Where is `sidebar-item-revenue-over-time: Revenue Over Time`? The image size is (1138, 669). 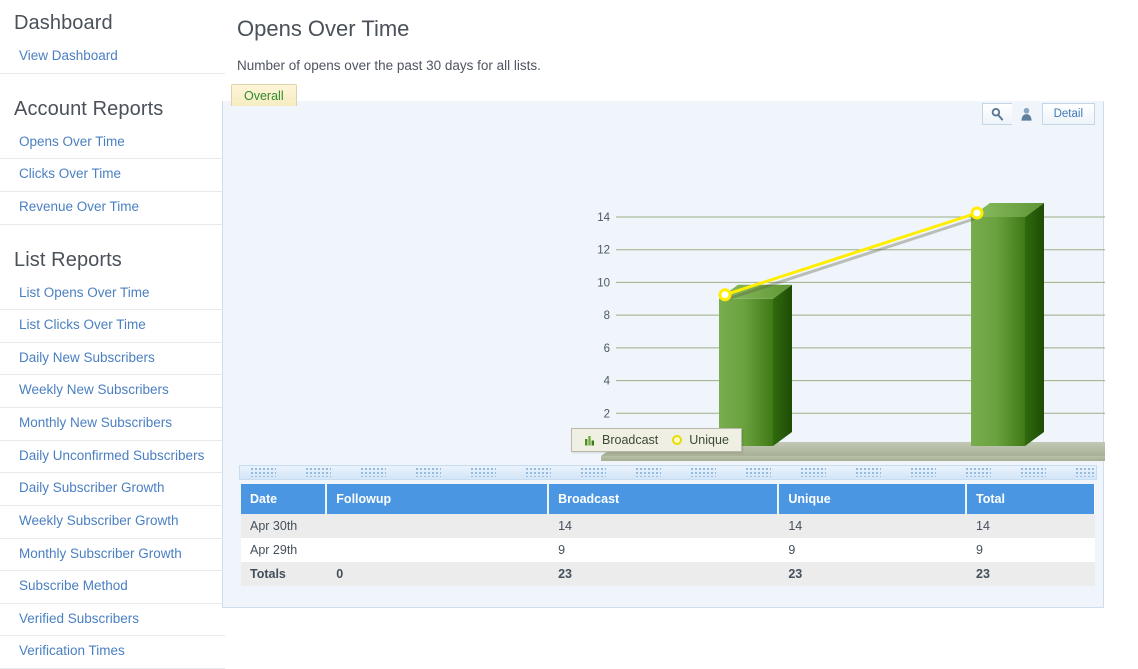
sidebar-item-revenue-over-time: Revenue Over Time is located at coordinates (112, 208).